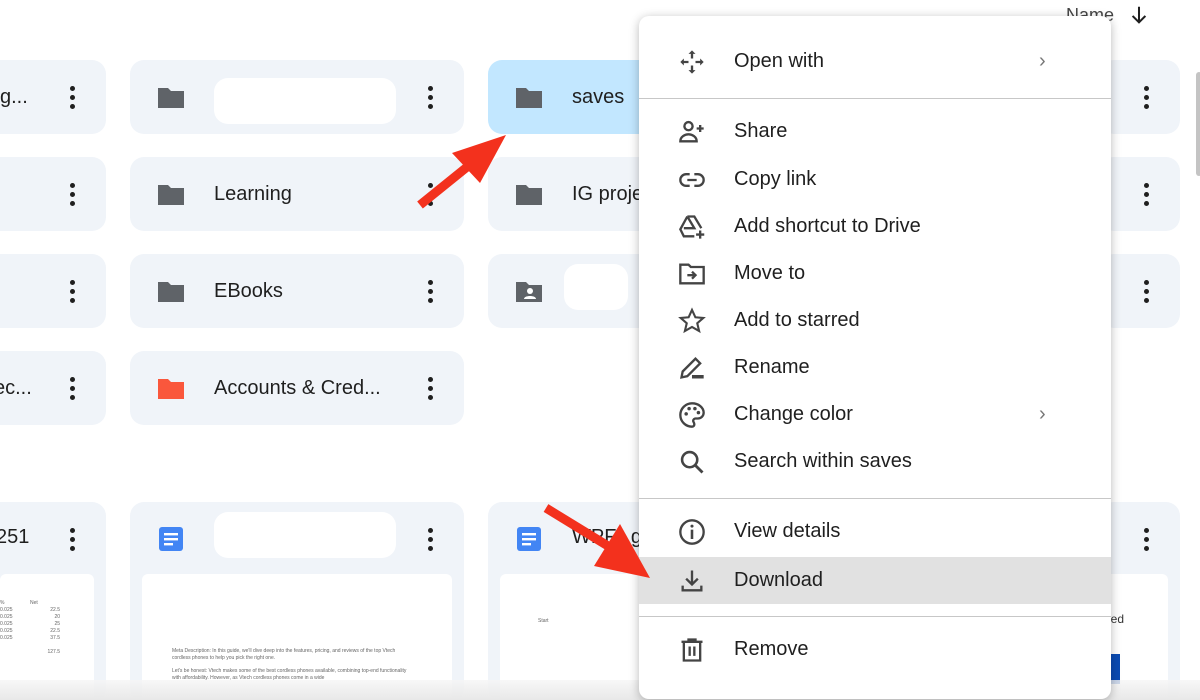 The width and height of the screenshot is (1200, 700). Describe the element at coordinates (875, 273) in the screenshot. I see `menu-item-move-to: Move to` at that location.